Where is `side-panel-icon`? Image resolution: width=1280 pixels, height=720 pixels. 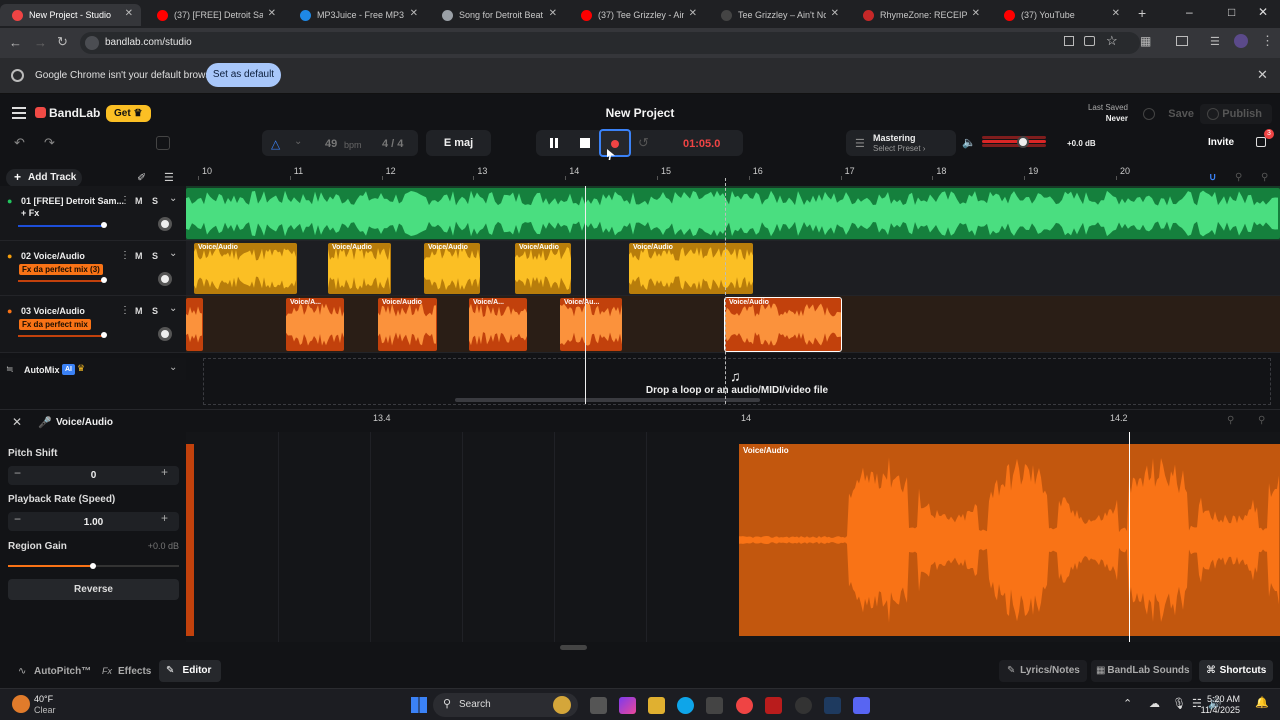
side-panel-icon is located at coordinates (1182, 41).